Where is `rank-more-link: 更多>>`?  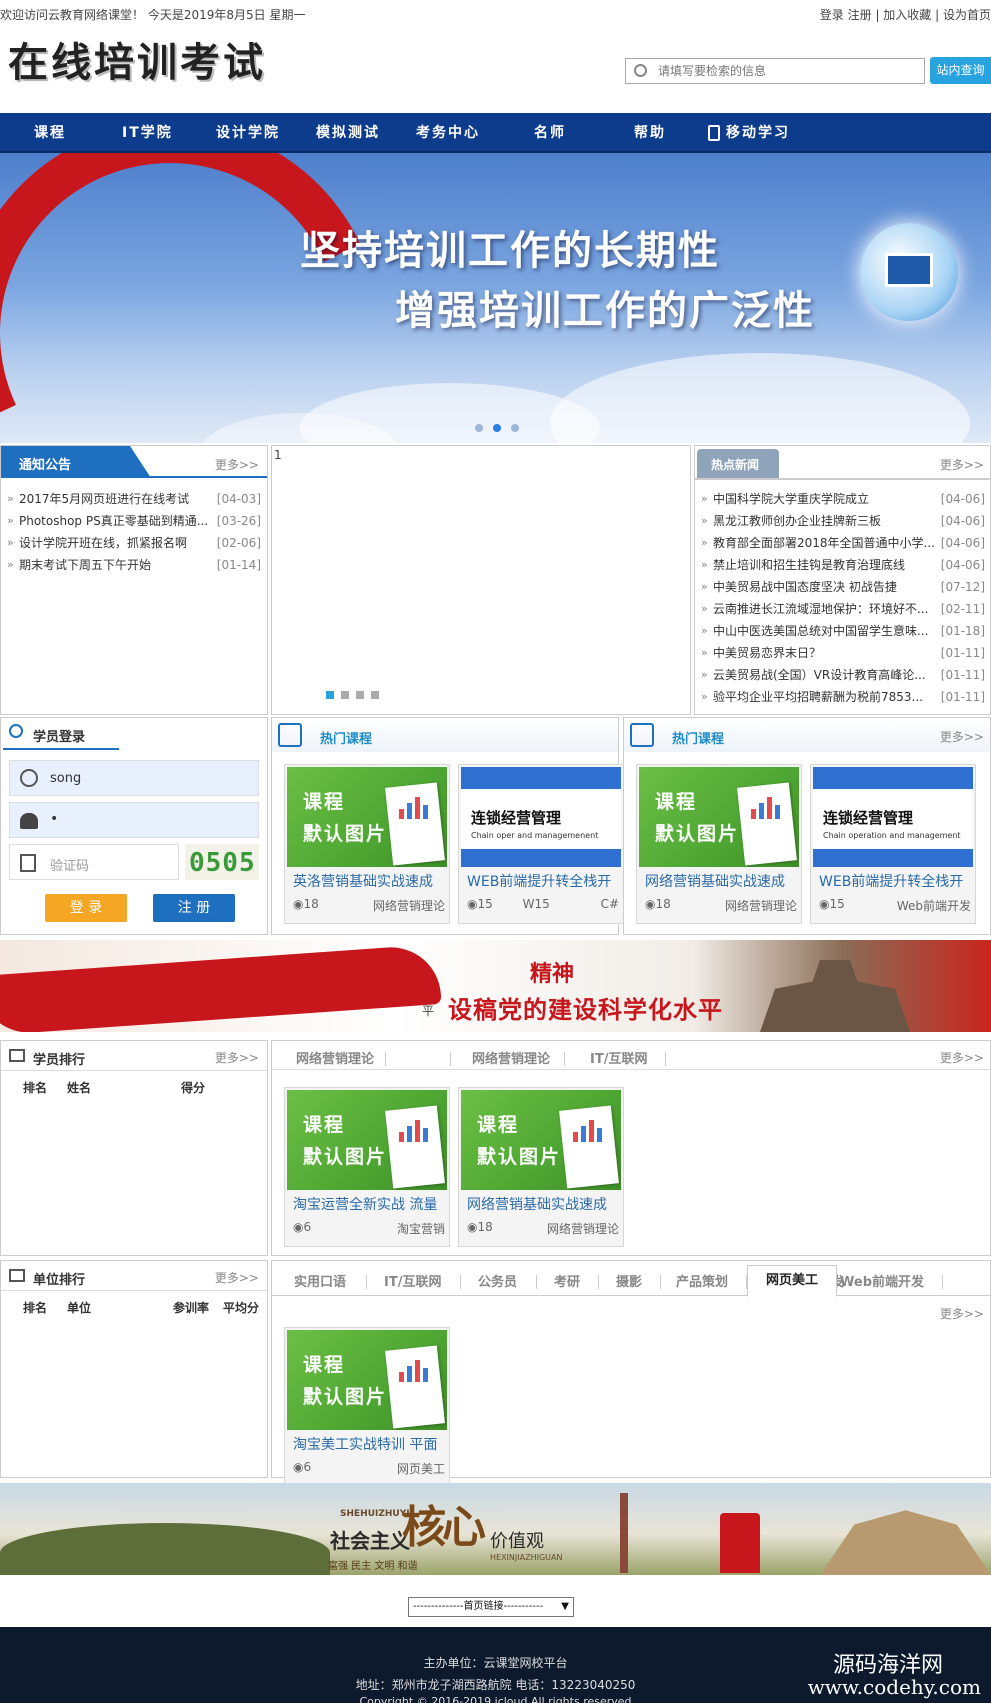
rank-more-link: 更多>> is located at coordinates (237, 1057).